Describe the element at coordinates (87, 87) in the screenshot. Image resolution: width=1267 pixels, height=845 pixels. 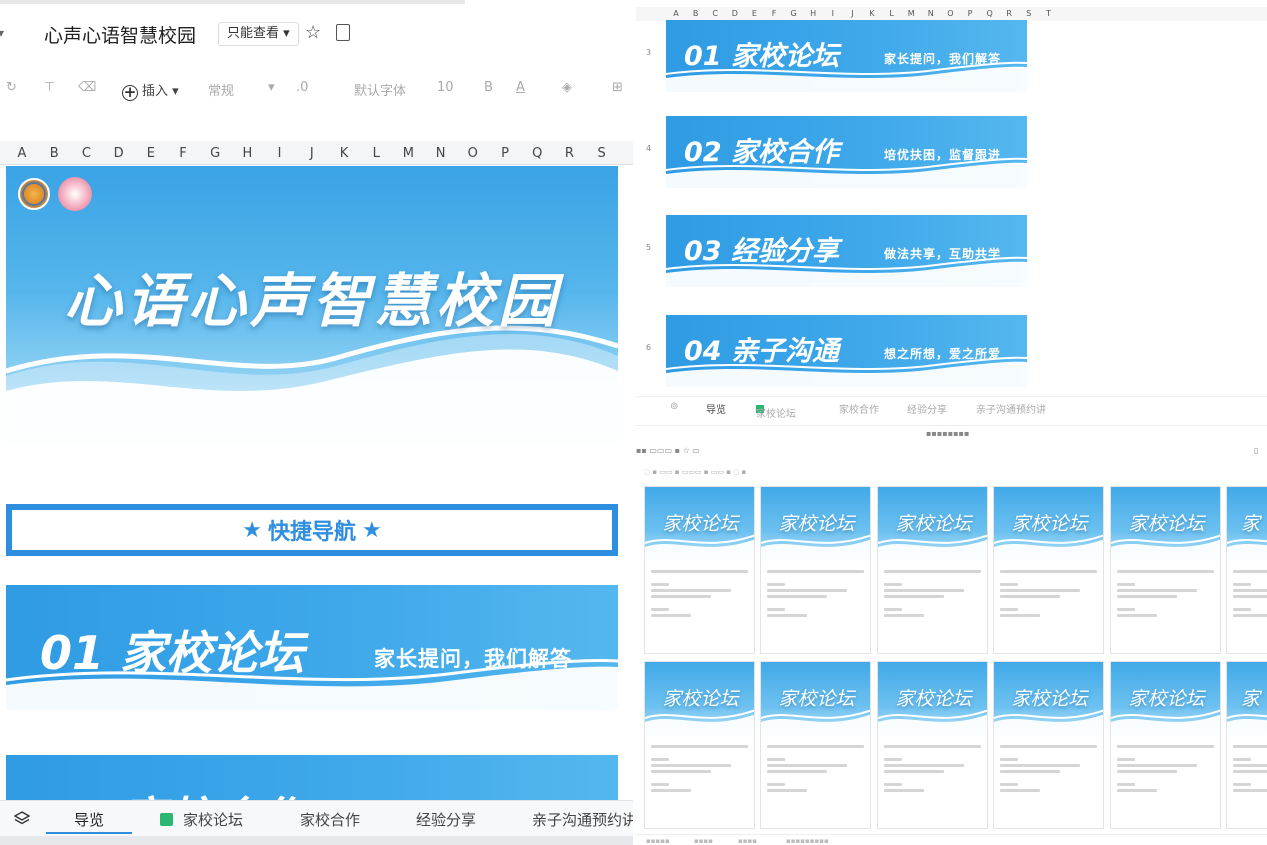
I see `eraser-icon: ⌫` at that location.